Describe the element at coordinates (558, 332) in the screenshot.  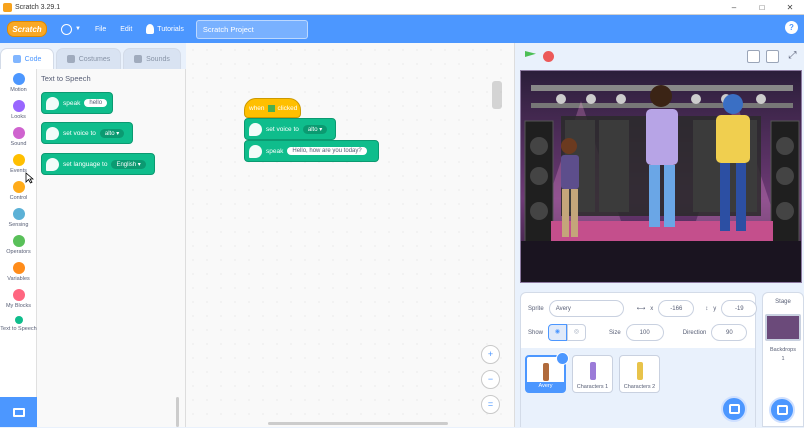
I see `show-eye-icon: ◉` at that location.